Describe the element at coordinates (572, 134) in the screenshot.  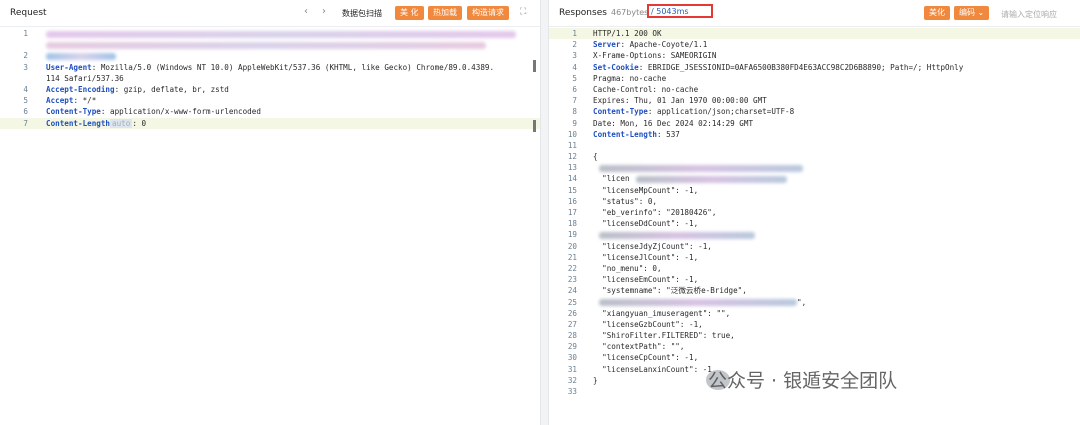
I see `line-number: 10` at that location.